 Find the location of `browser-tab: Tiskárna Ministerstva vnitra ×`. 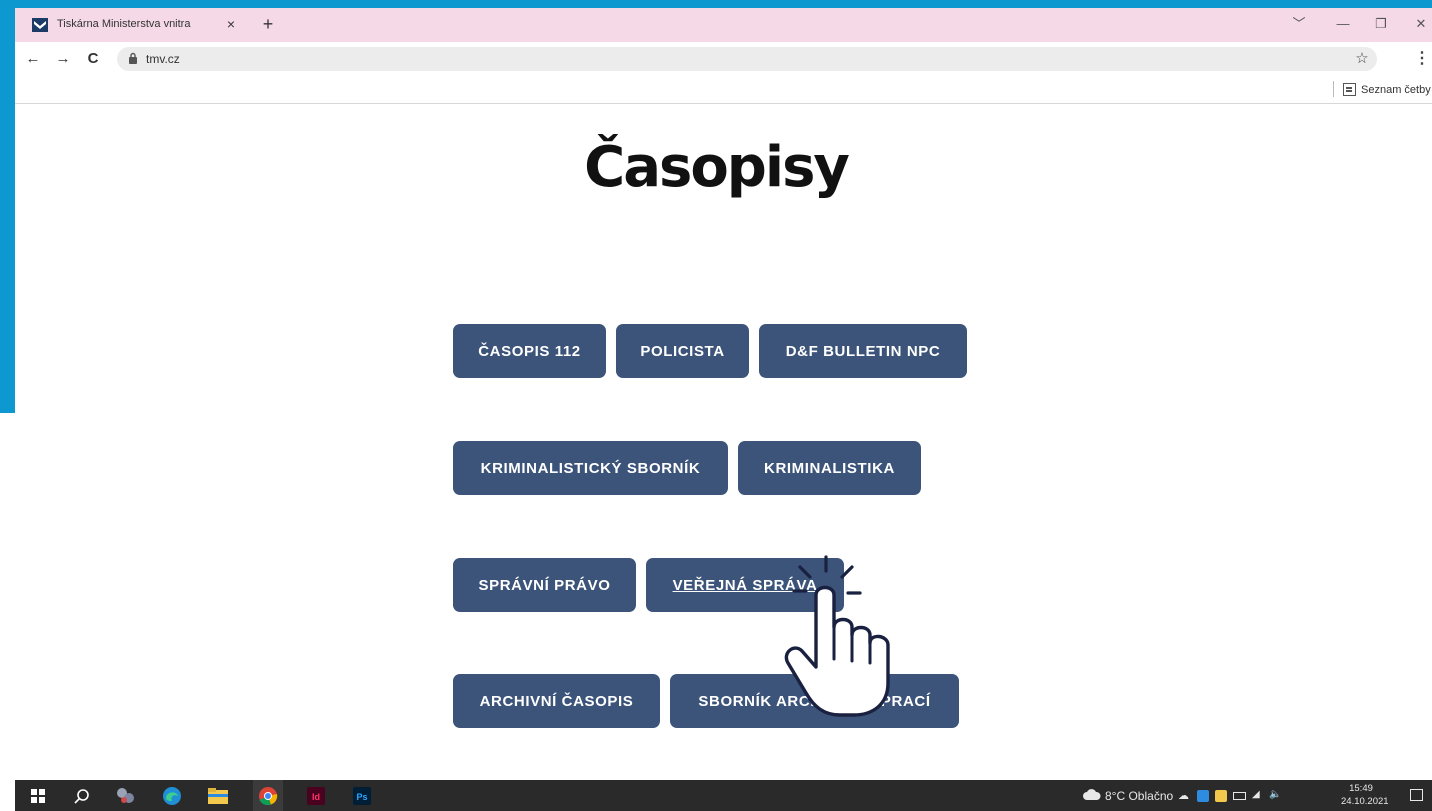

browser-tab: Tiskárna Ministerstva vnitra × is located at coordinates (131, 25).